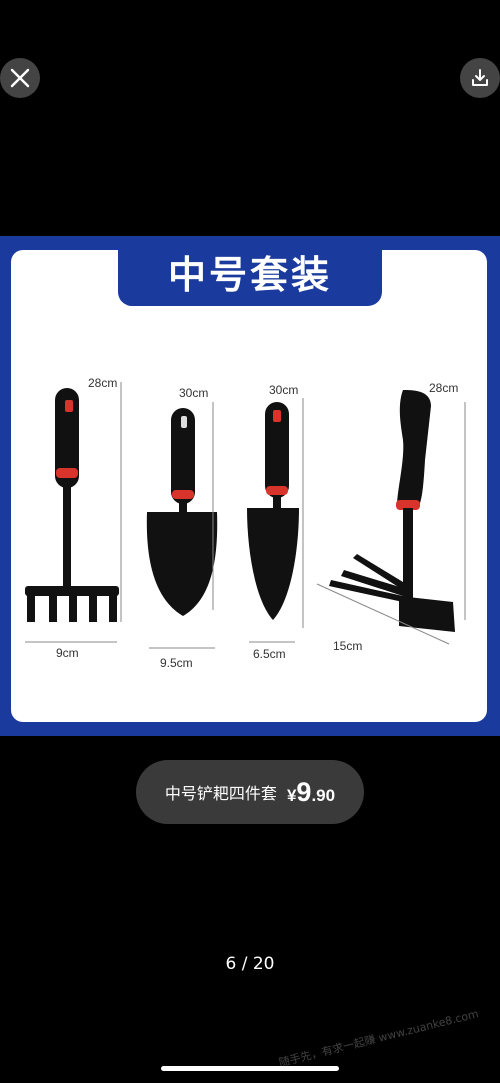 The height and width of the screenshot is (1083, 500). I want to click on wide-trowel-tool, so click(182, 525).